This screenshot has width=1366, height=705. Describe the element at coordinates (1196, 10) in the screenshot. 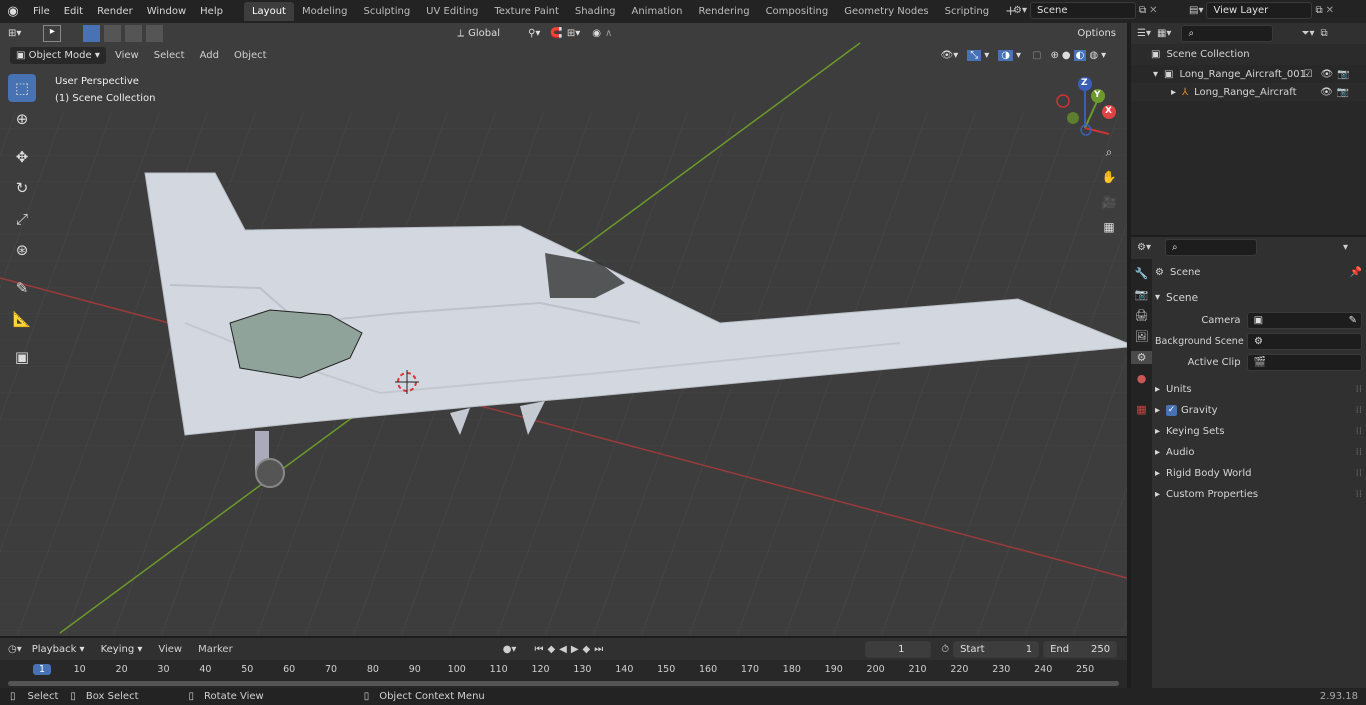

I see `view-layer-icon: ▤▾` at that location.